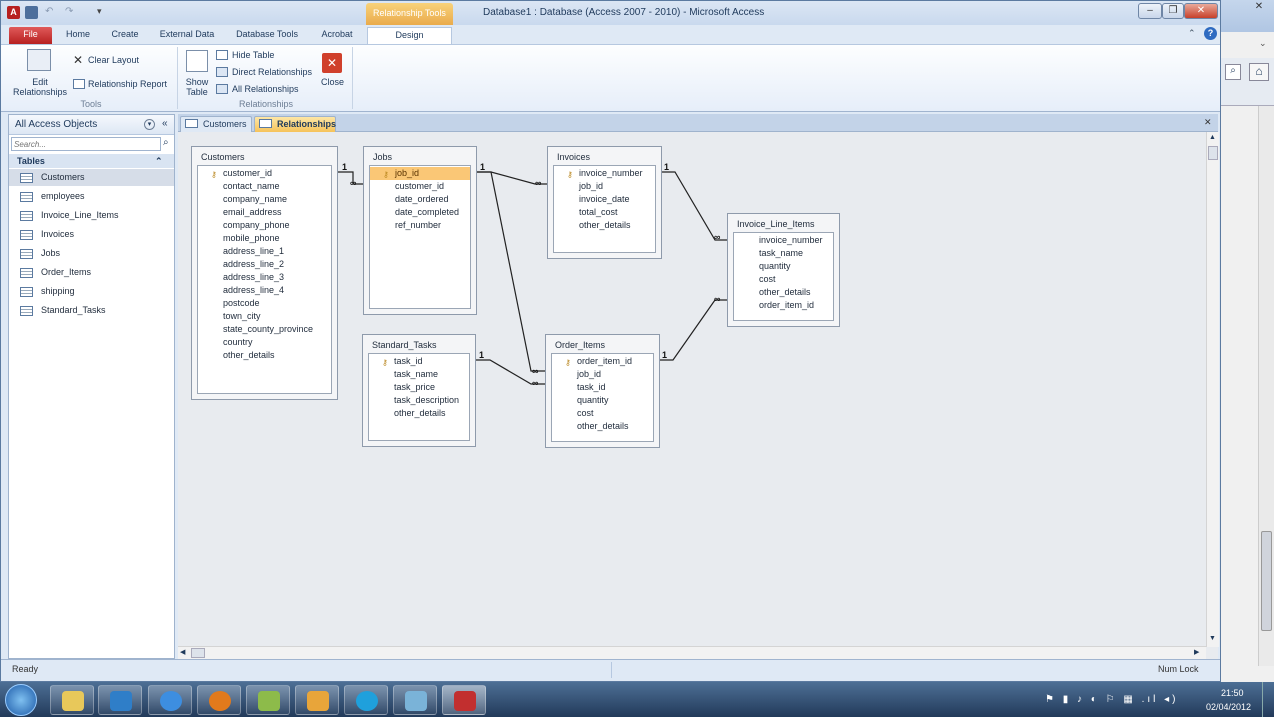  Describe the element at coordinates (366, 700) in the screenshot. I see `skype-taskbar-button` at that location.